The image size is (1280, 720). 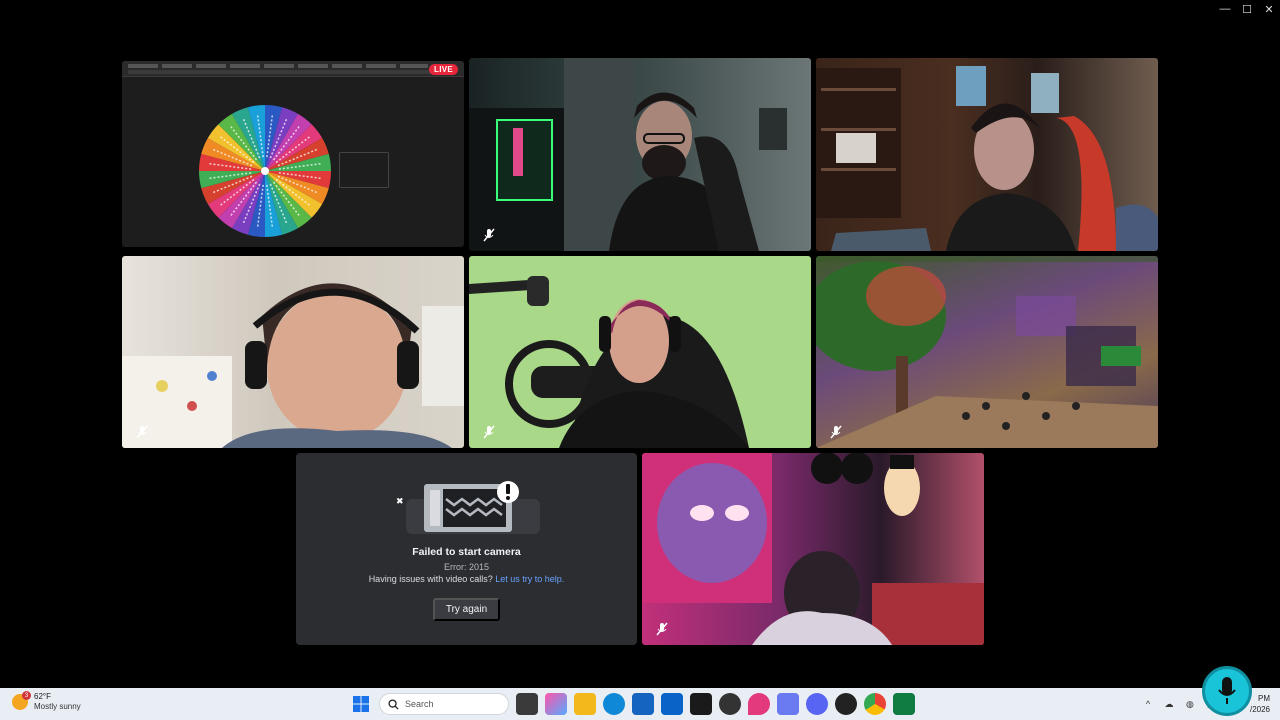 I want to click on spinner-wheel, so click(x=265, y=170).